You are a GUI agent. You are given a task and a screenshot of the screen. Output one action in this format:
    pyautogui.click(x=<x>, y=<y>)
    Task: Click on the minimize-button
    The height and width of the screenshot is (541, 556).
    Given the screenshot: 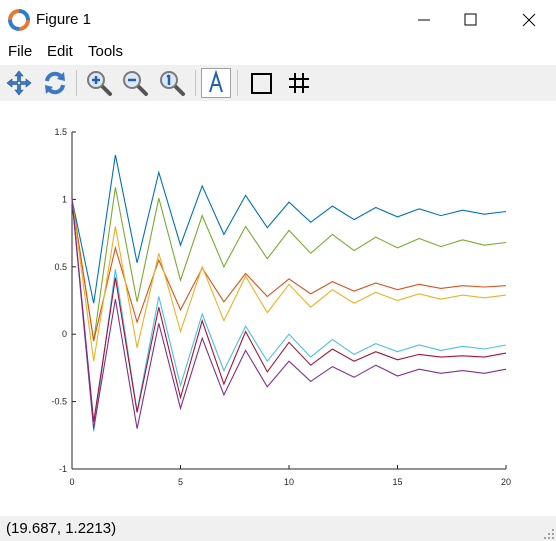 What is the action you would take?
    pyautogui.click(x=425, y=20)
    